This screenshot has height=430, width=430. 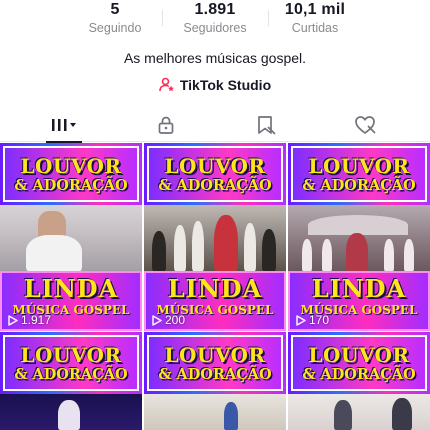 I want to click on following-label: Seguindo, so click(x=115, y=28).